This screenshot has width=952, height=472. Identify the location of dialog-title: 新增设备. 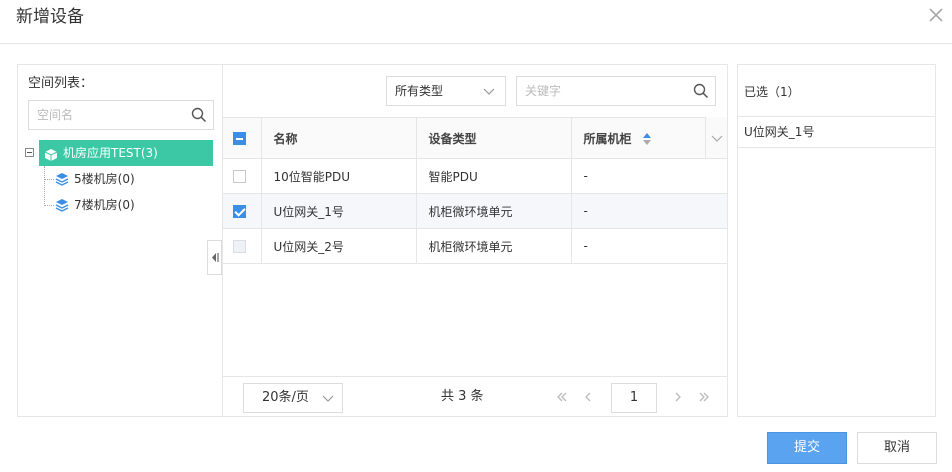
(50, 17).